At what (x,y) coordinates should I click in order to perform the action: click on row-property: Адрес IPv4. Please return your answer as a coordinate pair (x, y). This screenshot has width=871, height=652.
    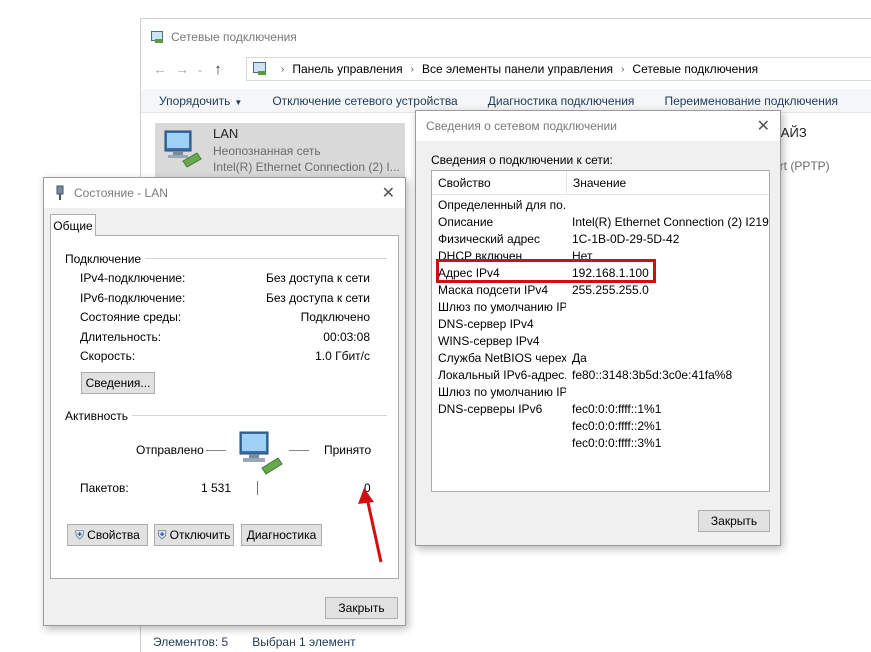
    Looking at the image, I should click on (469, 273).